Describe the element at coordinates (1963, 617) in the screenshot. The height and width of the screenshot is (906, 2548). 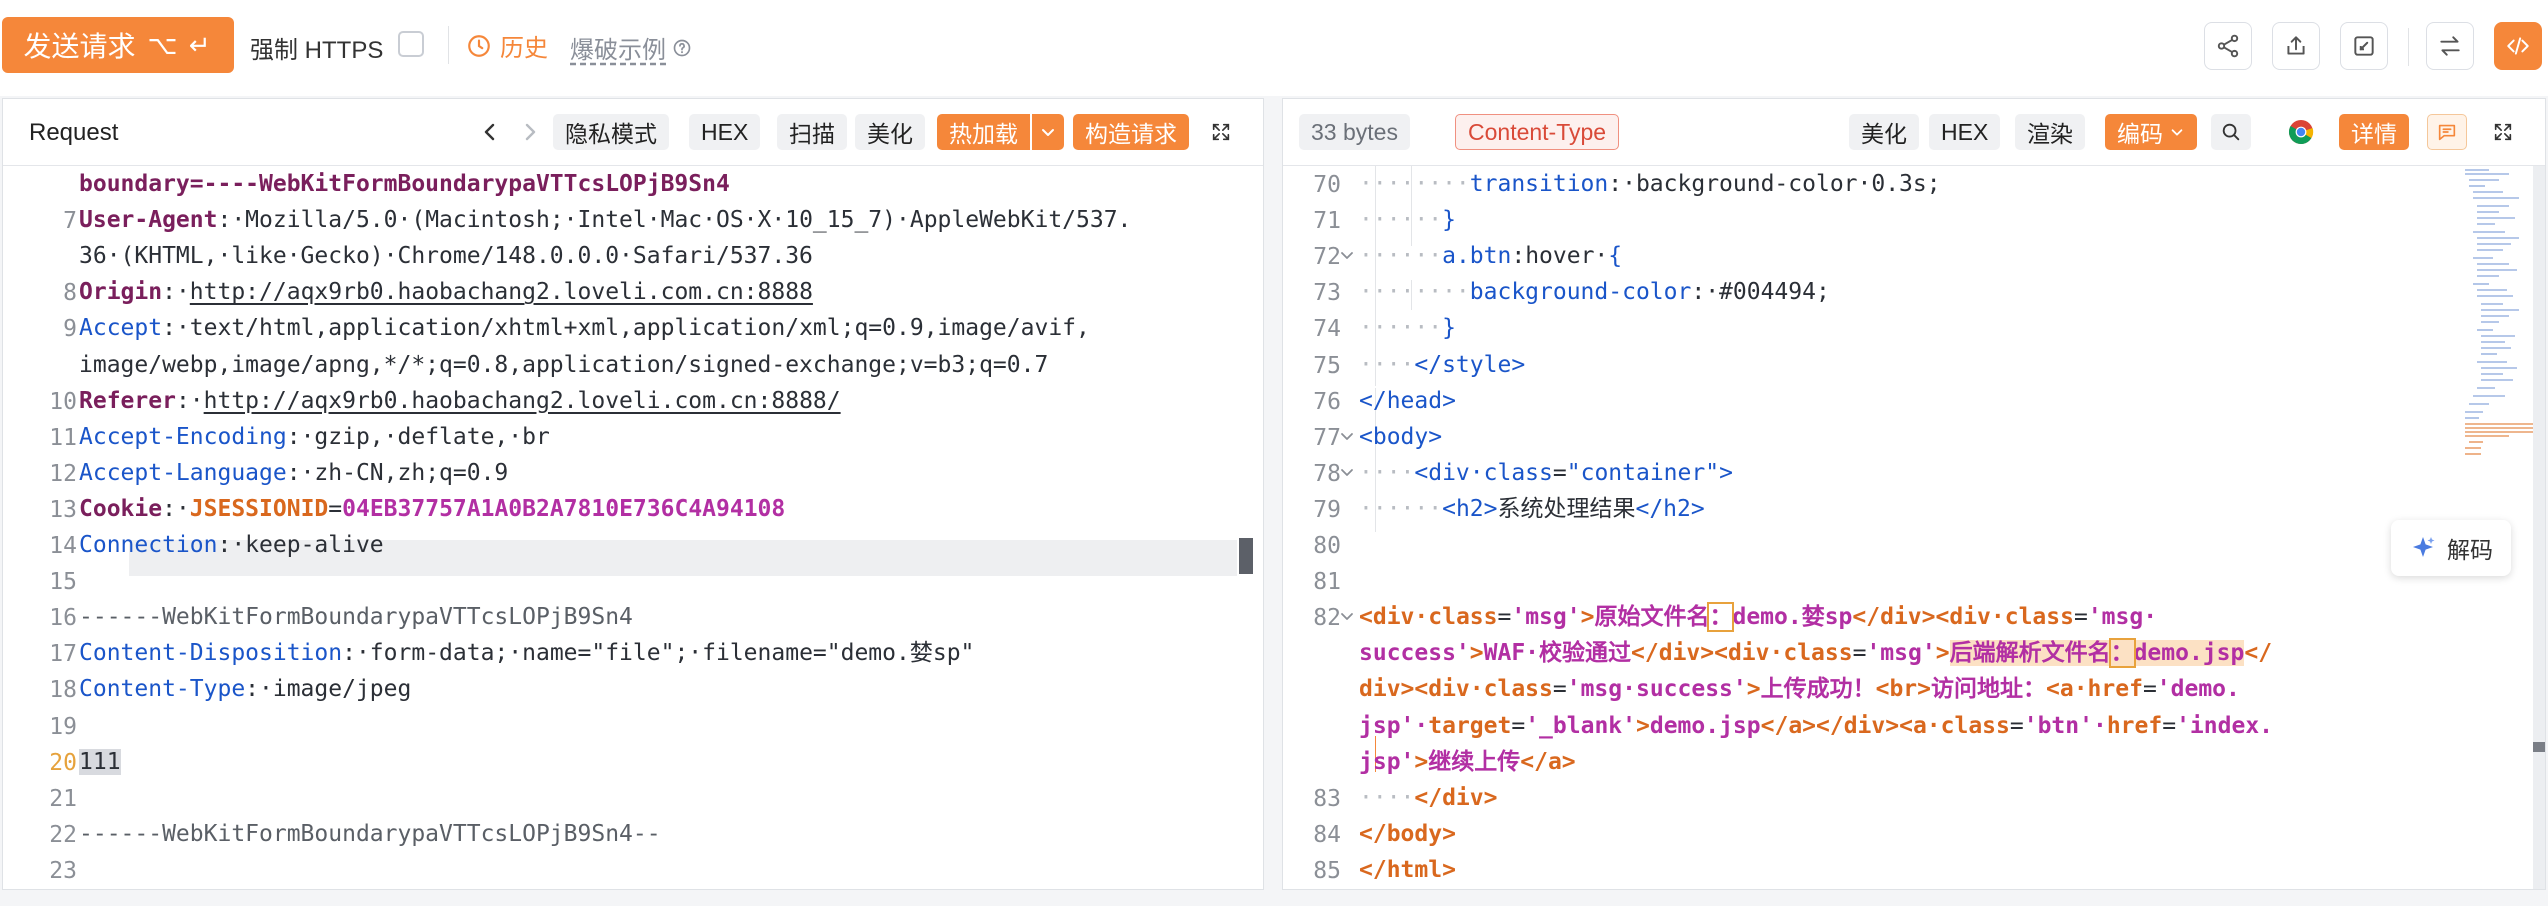
I see `code-token: </div><div·class` at that location.